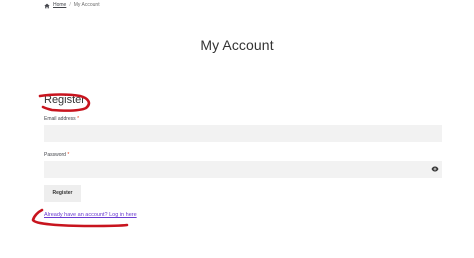 This screenshot has width=474, height=258. I want to click on password-field, so click(243, 169).